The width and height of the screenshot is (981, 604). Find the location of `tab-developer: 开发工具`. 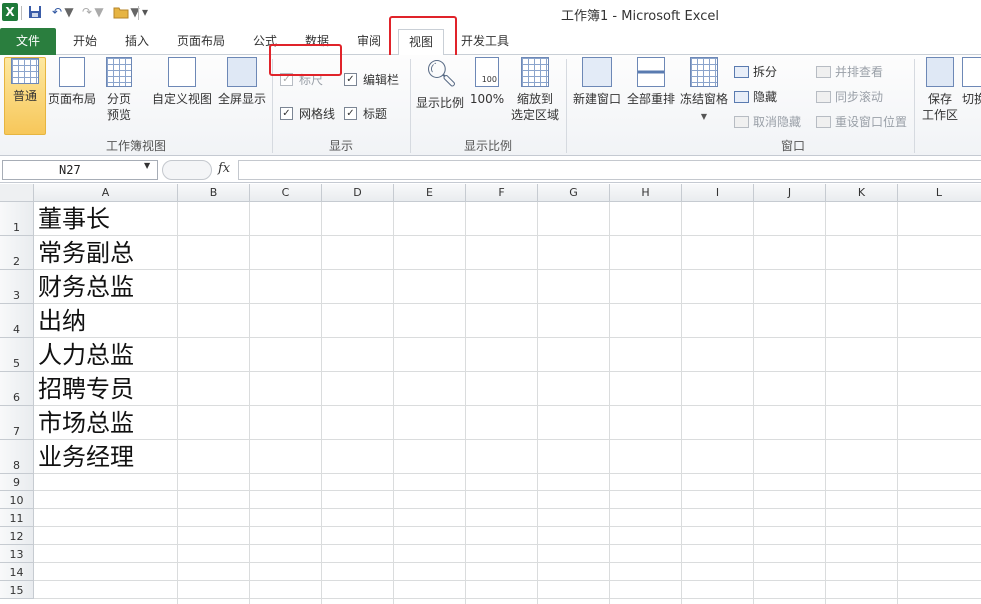

tab-developer: 开发工具 is located at coordinates (485, 42).